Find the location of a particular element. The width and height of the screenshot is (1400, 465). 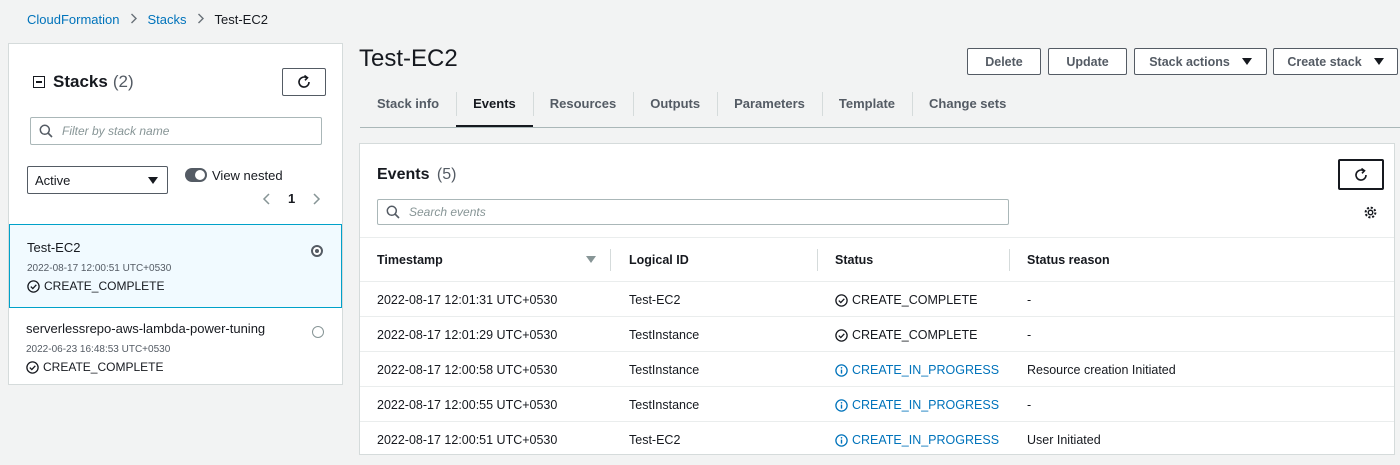

events-count: (5) is located at coordinates (446, 174).